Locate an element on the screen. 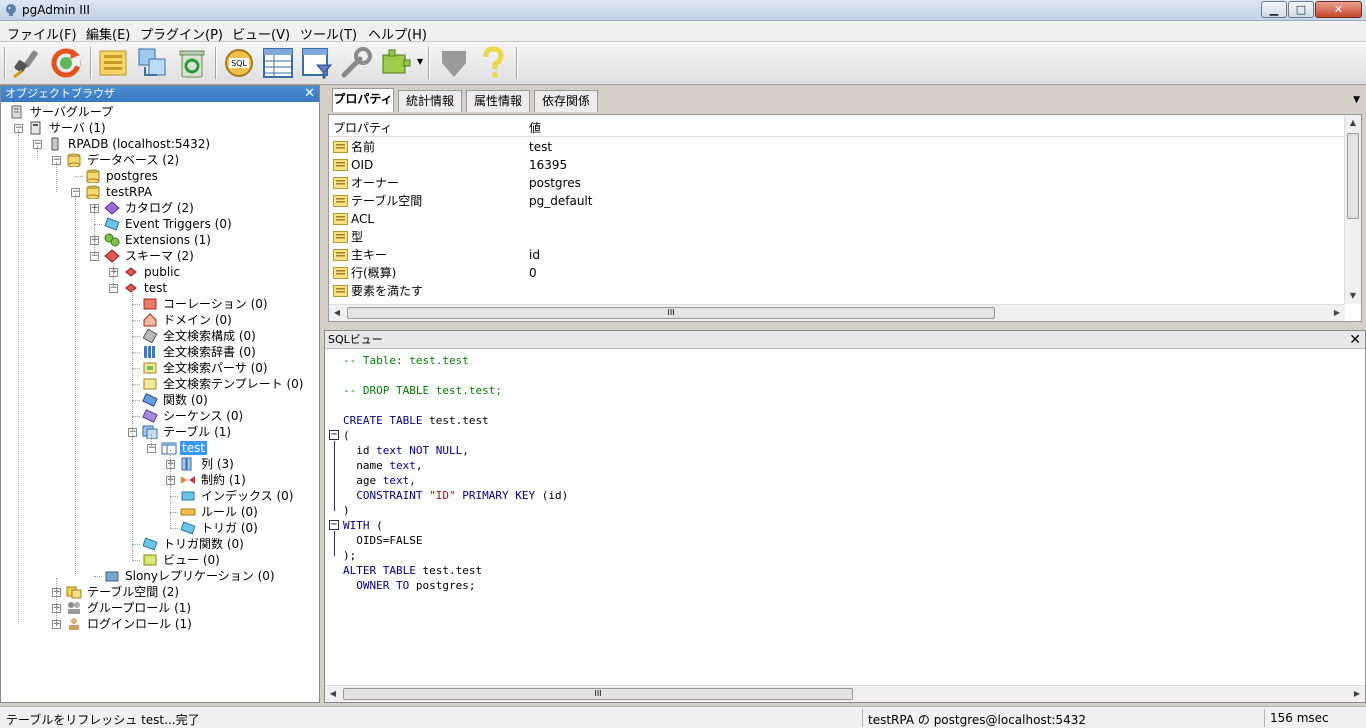 The height and width of the screenshot is (728, 1366). guru-hint-button is located at coordinates (454, 63).